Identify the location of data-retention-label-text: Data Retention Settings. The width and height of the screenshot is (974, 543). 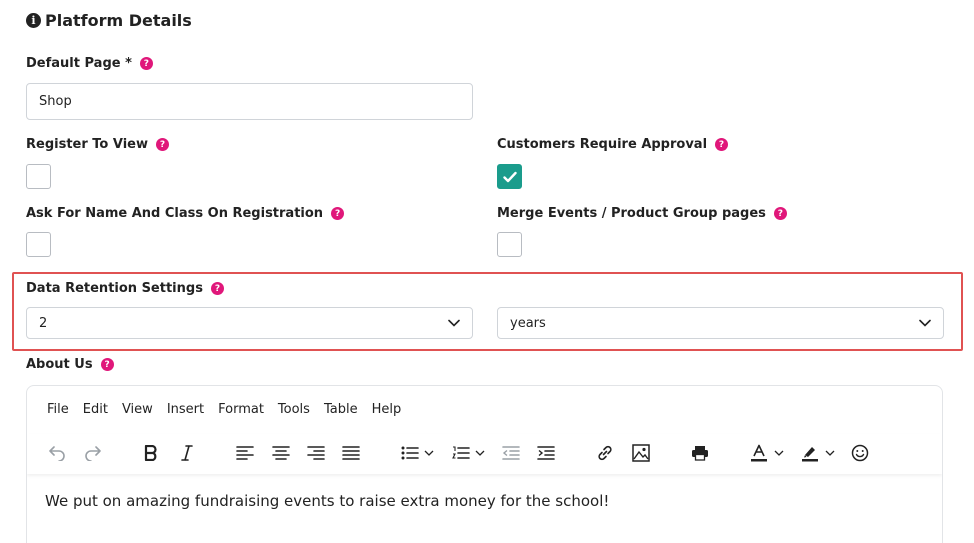
(114, 288).